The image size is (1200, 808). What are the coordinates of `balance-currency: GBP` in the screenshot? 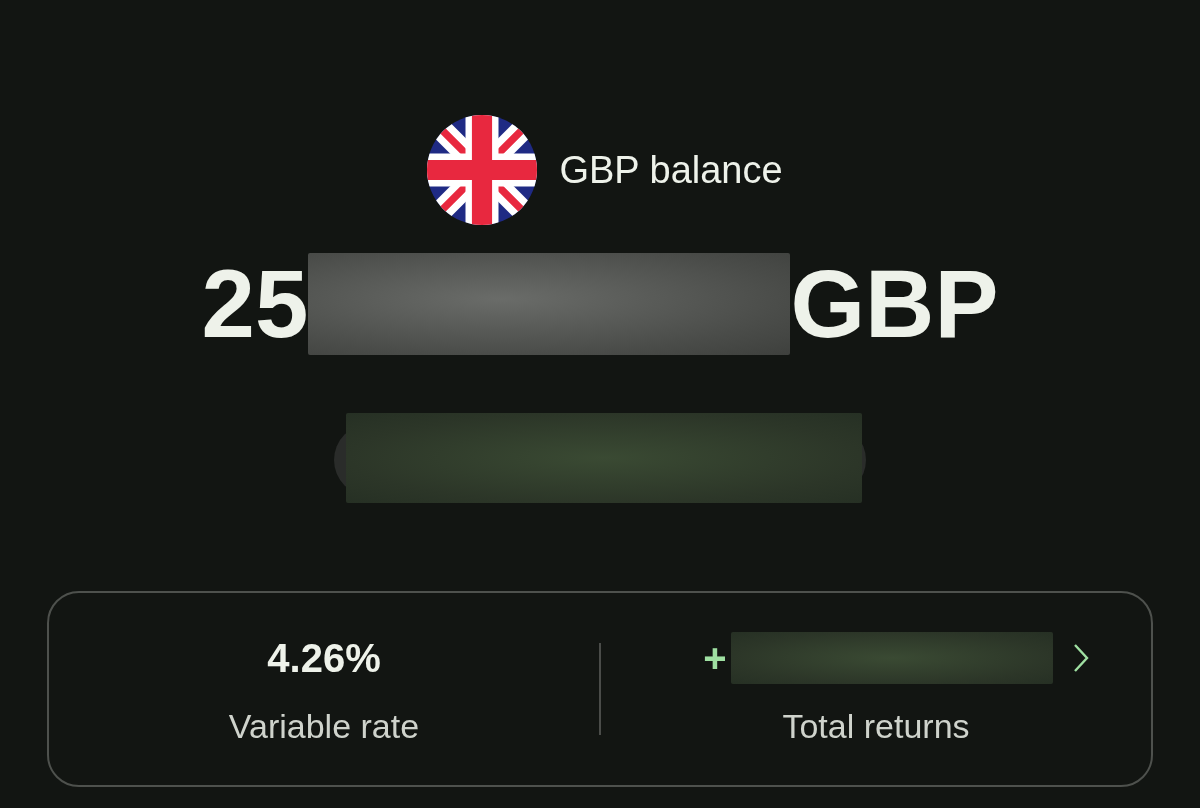 It's located at (894, 304).